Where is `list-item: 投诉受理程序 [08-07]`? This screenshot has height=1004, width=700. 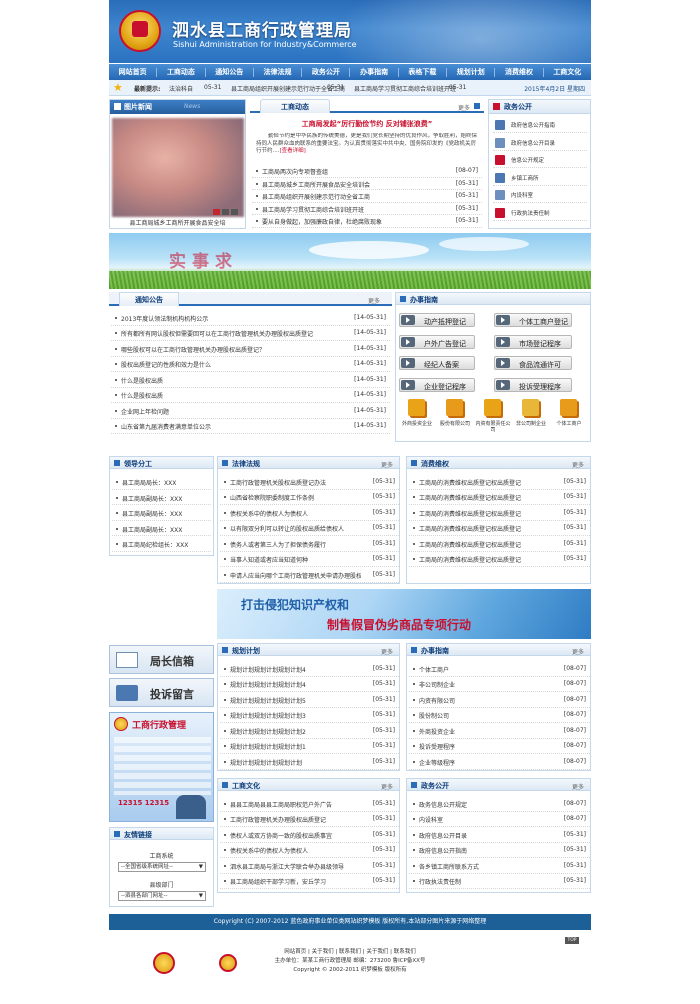 list-item: 投诉受理程序 [08-07] is located at coordinates (499, 746).